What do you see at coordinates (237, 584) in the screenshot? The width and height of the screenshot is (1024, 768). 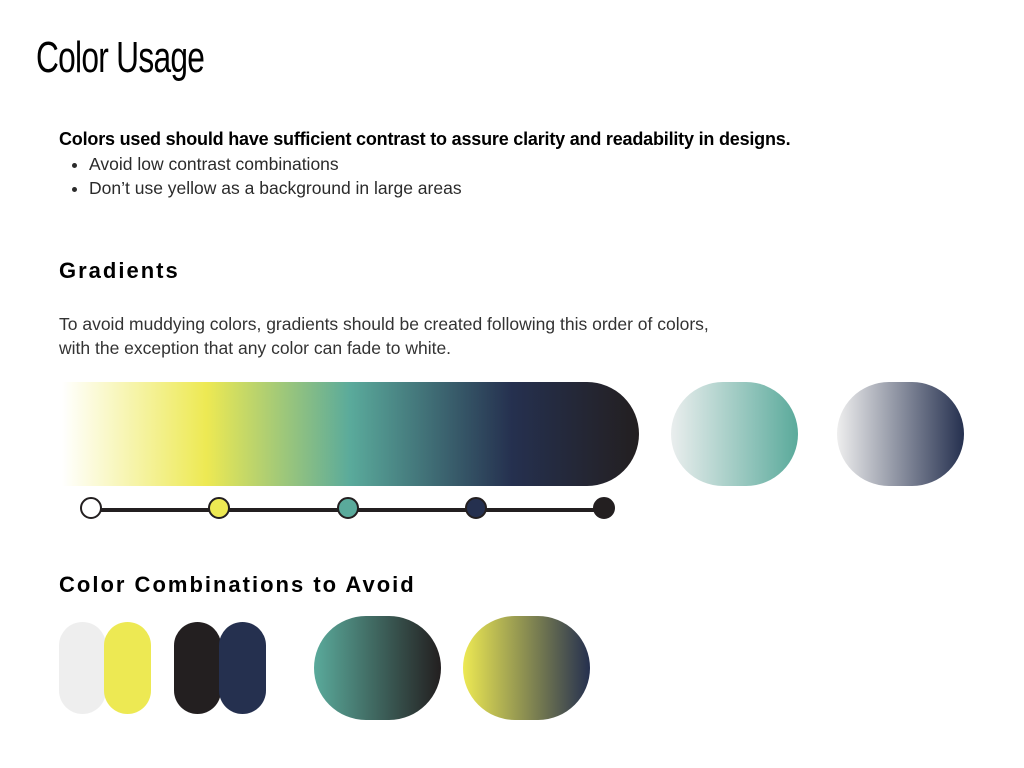 I see `avoid-heading: Color Combinations to Avoid` at bounding box center [237, 584].